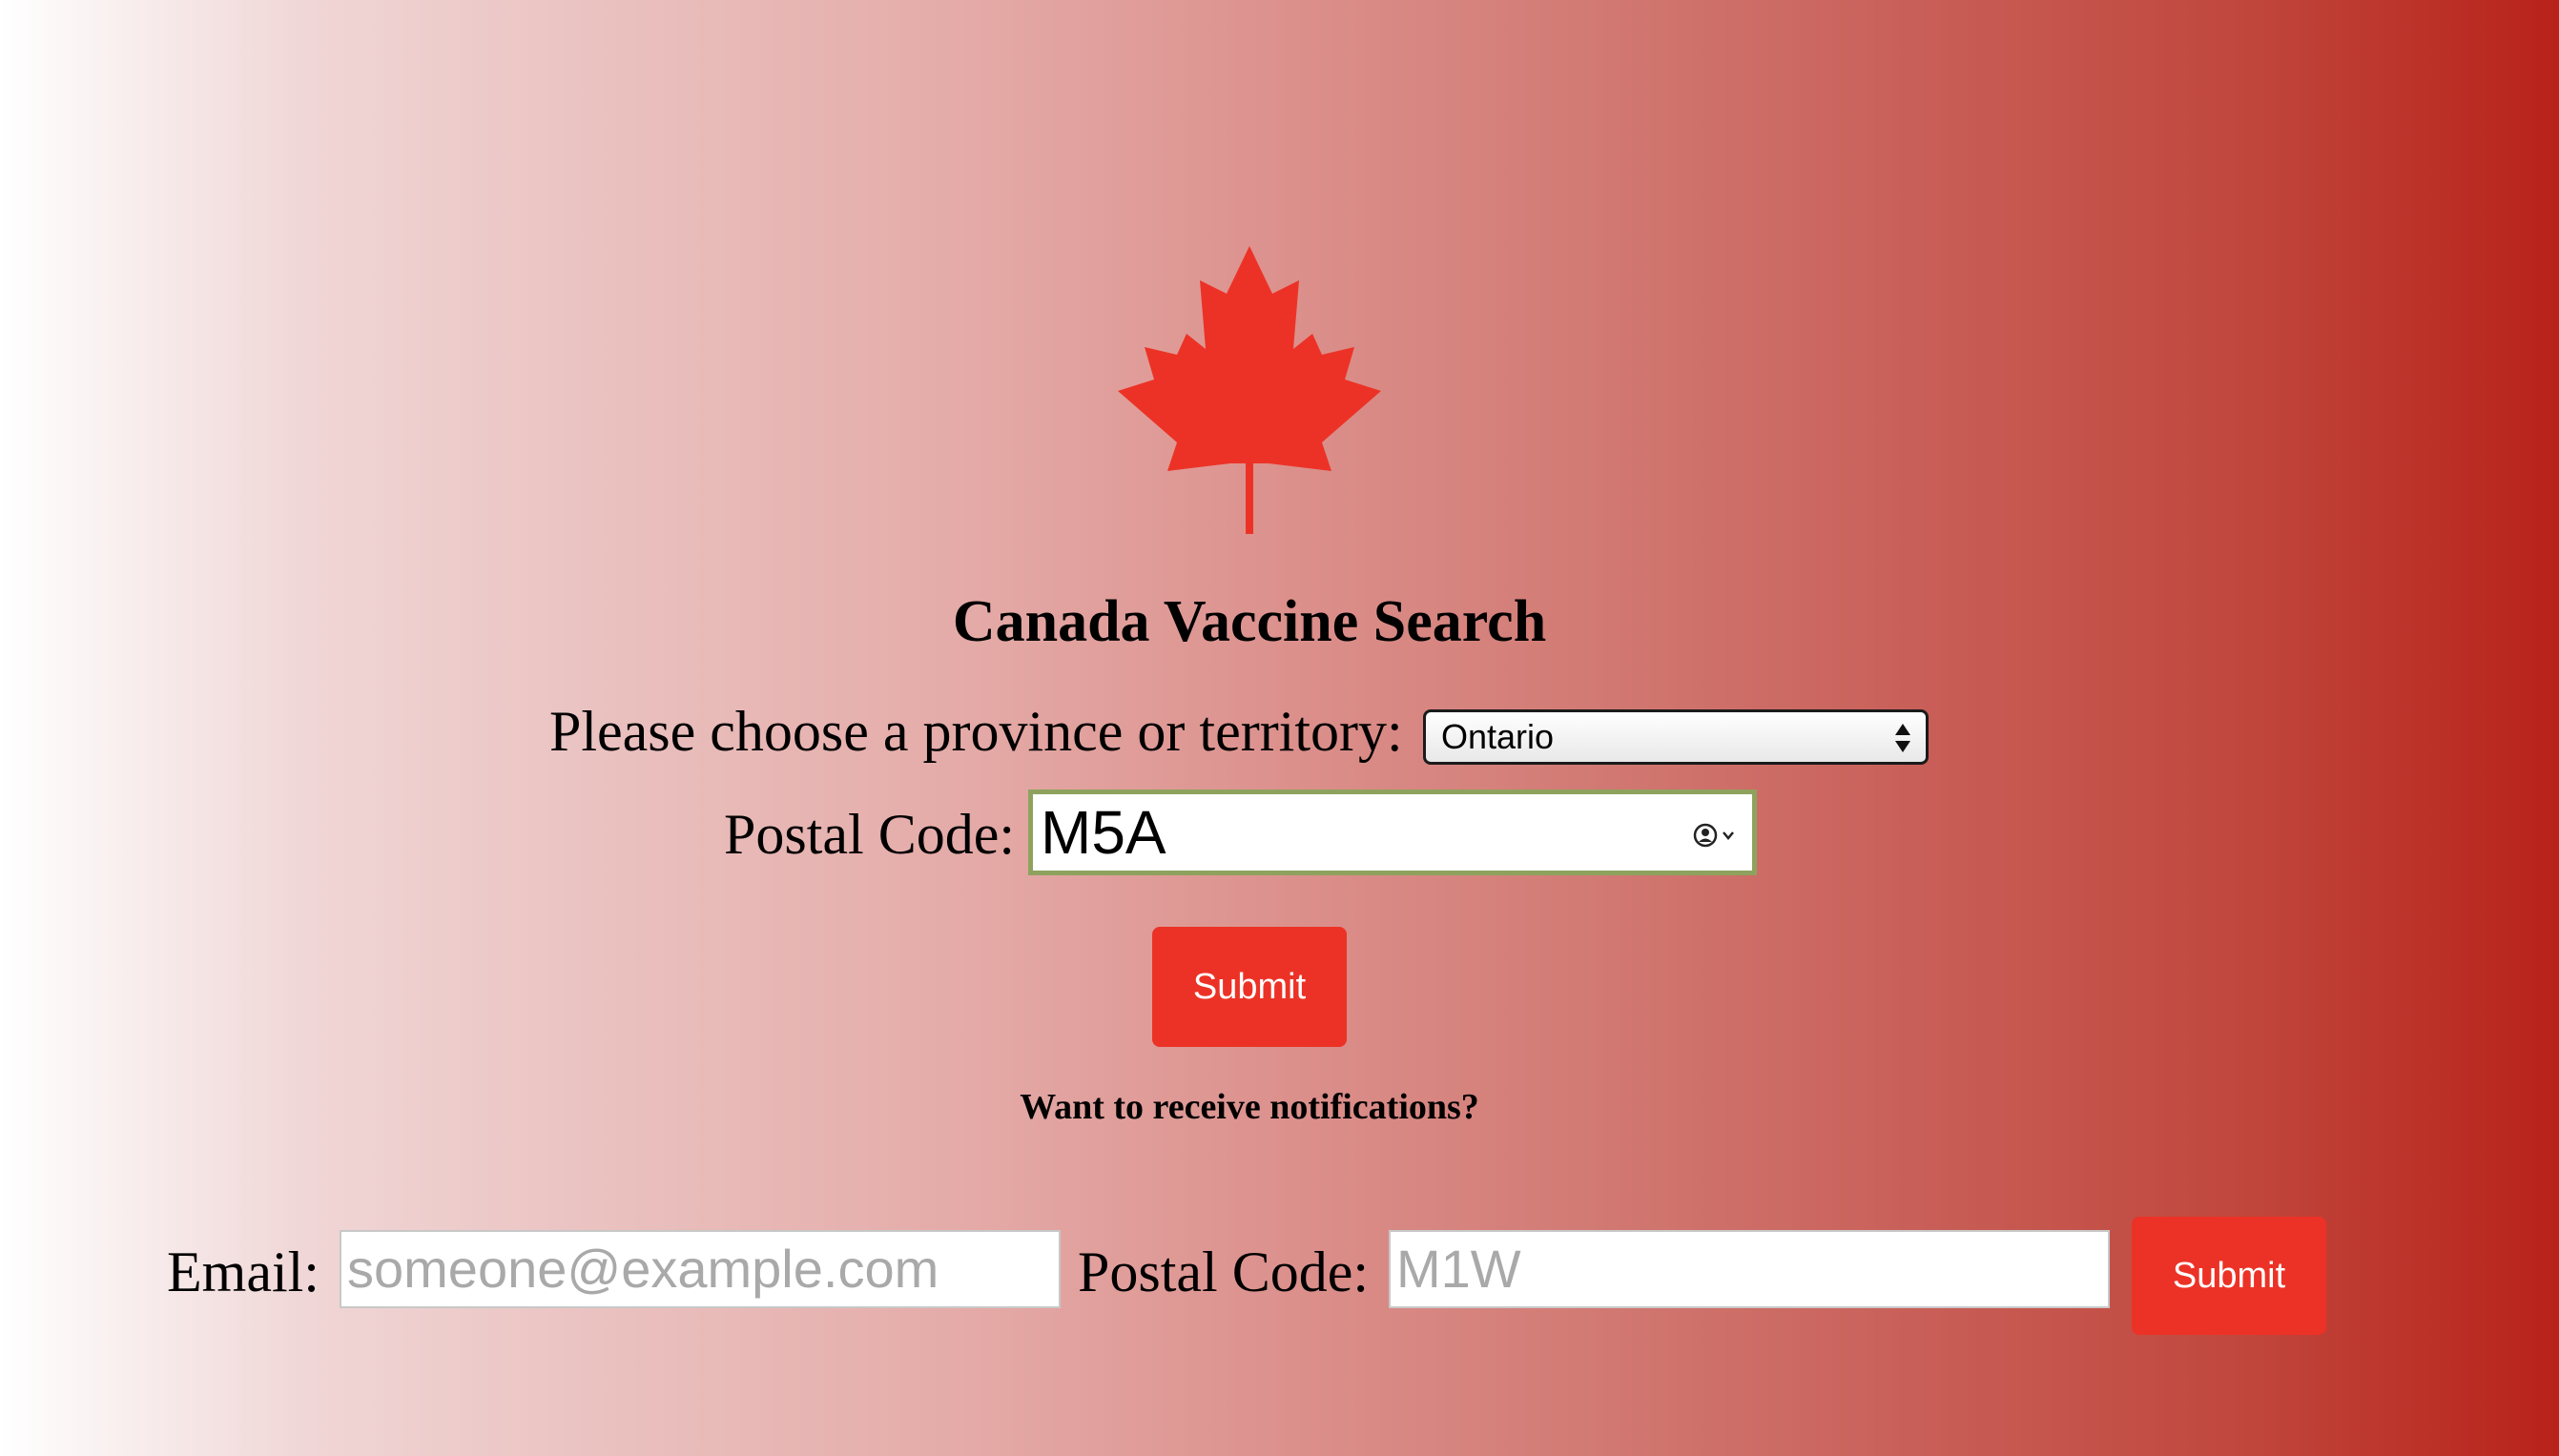 Image resolution: width=2559 pixels, height=1456 pixels. What do you see at coordinates (976, 731) in the screenshot?
I see `province-label: Please choose a province or territory:` at bounding box center [976, 731].